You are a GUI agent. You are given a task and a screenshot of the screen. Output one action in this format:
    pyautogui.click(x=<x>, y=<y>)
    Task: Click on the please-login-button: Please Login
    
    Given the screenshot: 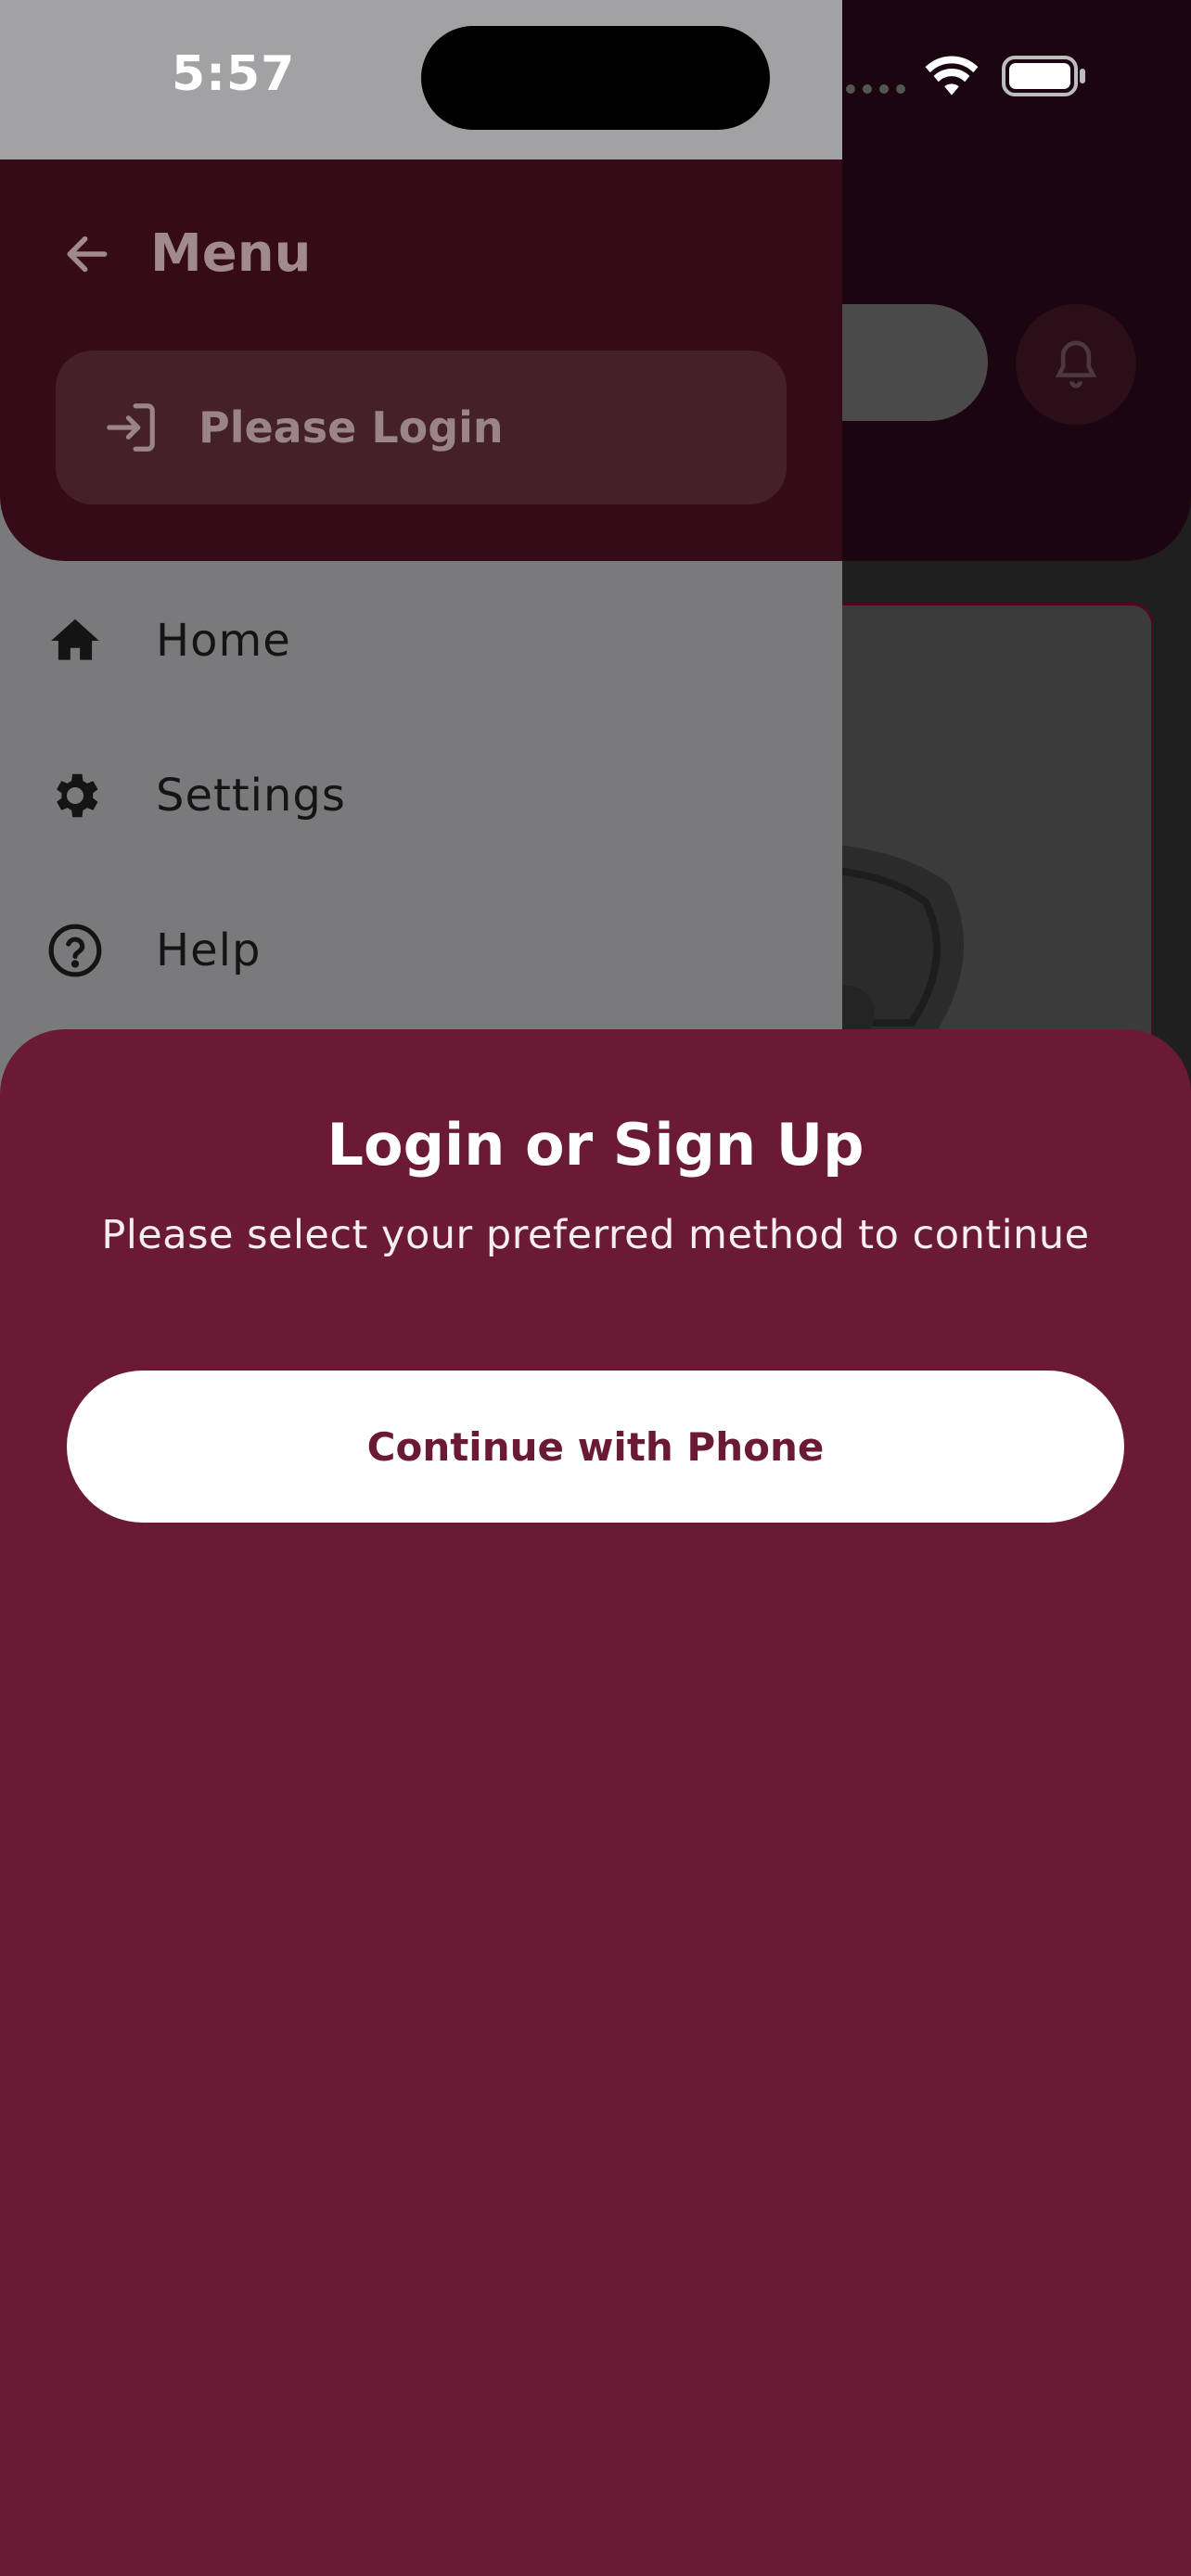 What is the action you would take?
    pyautogui.click(x=421, y=427)
    